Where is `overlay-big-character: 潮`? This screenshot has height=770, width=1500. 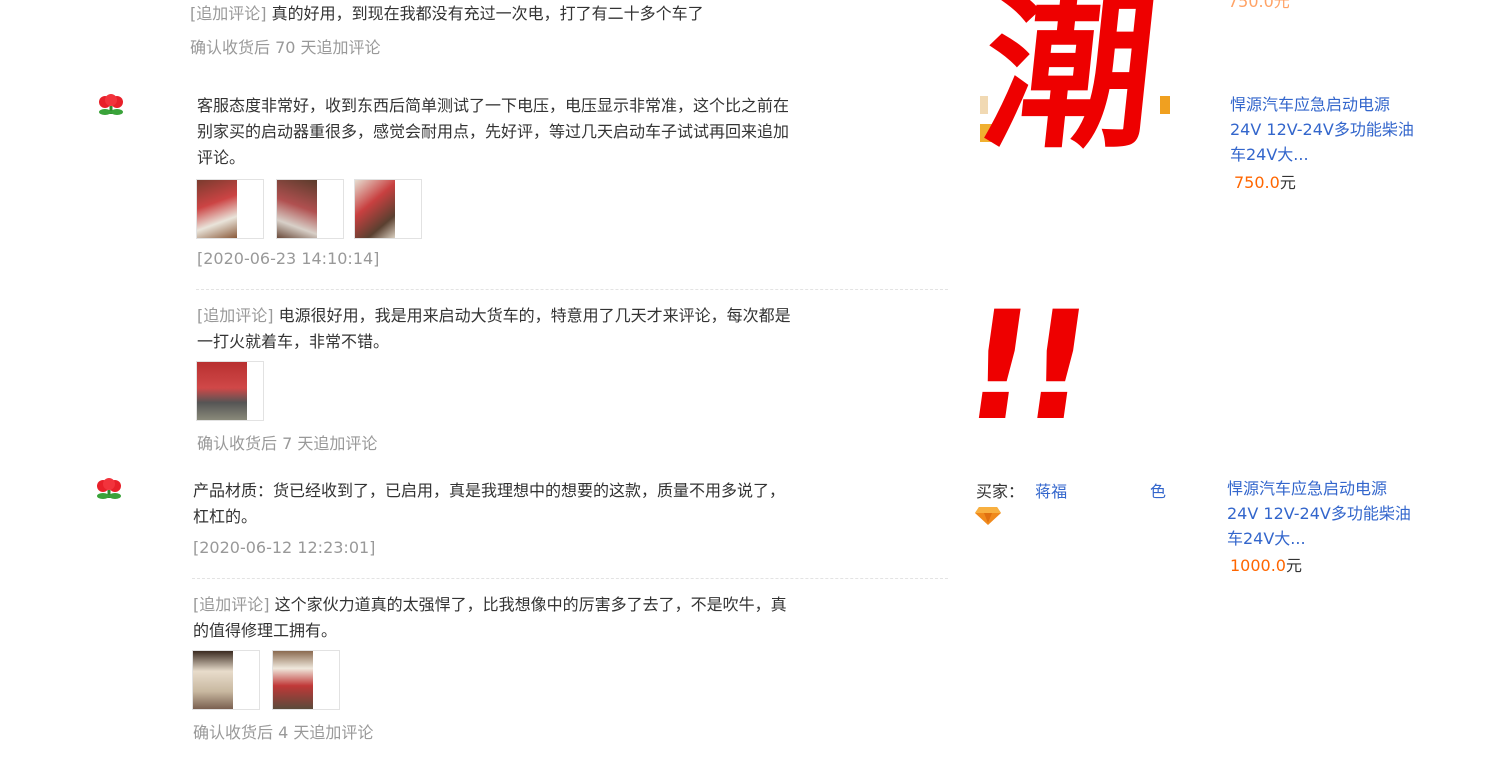 overlay-big-character: 潮 is located at coordinates (1070, 86).